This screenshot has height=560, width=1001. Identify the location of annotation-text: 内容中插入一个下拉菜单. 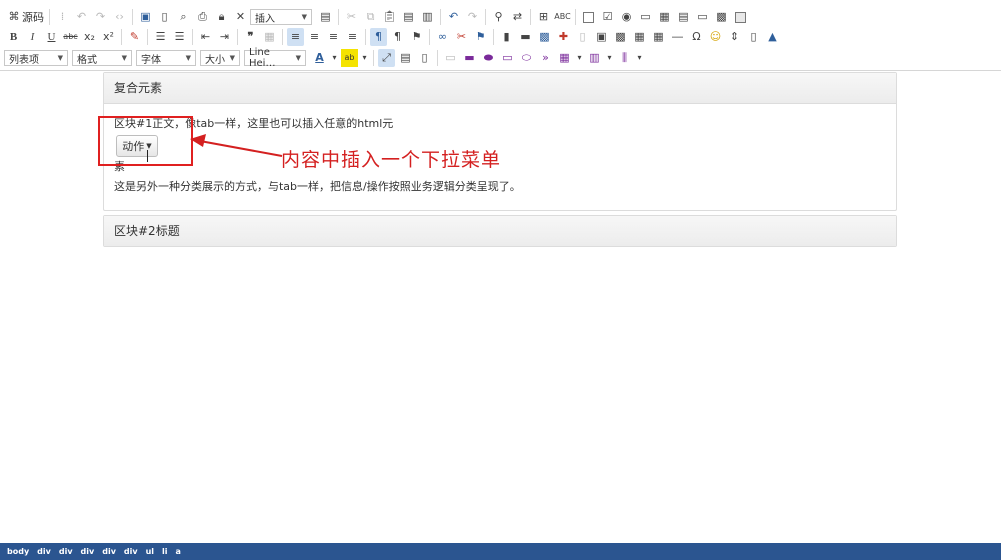
(391, 160).